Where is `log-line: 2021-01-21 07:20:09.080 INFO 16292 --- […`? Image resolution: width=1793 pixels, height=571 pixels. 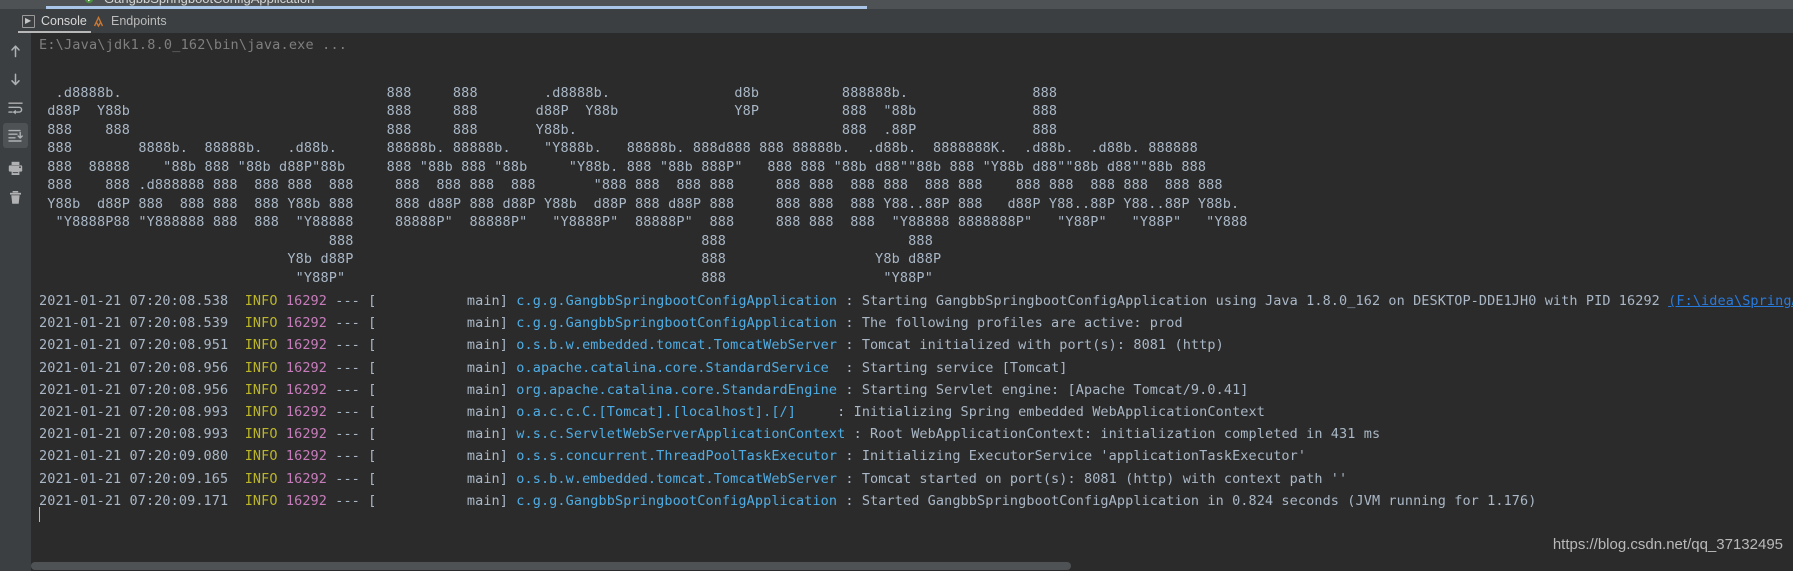 log-line: 2021-01-21 07:20:09.080 INFO 16292 --- [… is located at coordinates (916, 456).